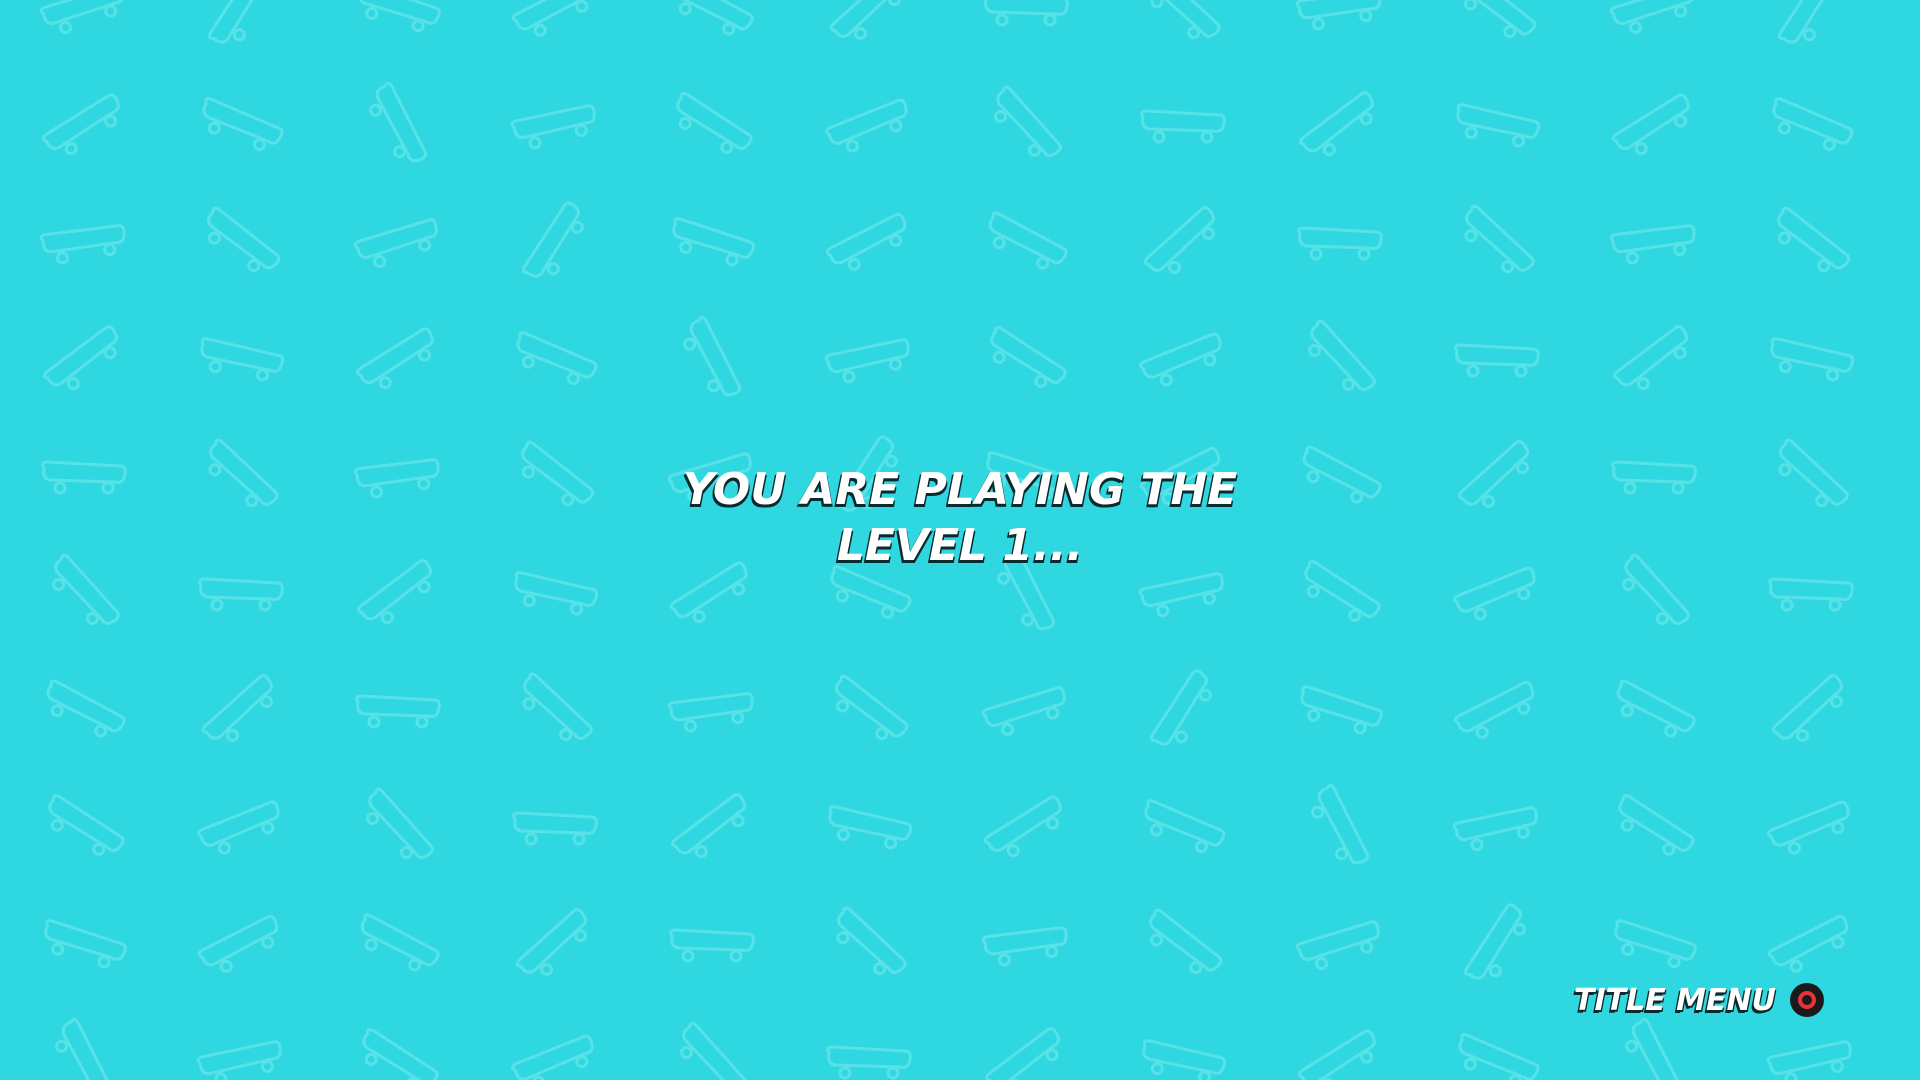  I want to click on loading-message-line-1: YOU ARE PLAYING THE, so click(960, 489).